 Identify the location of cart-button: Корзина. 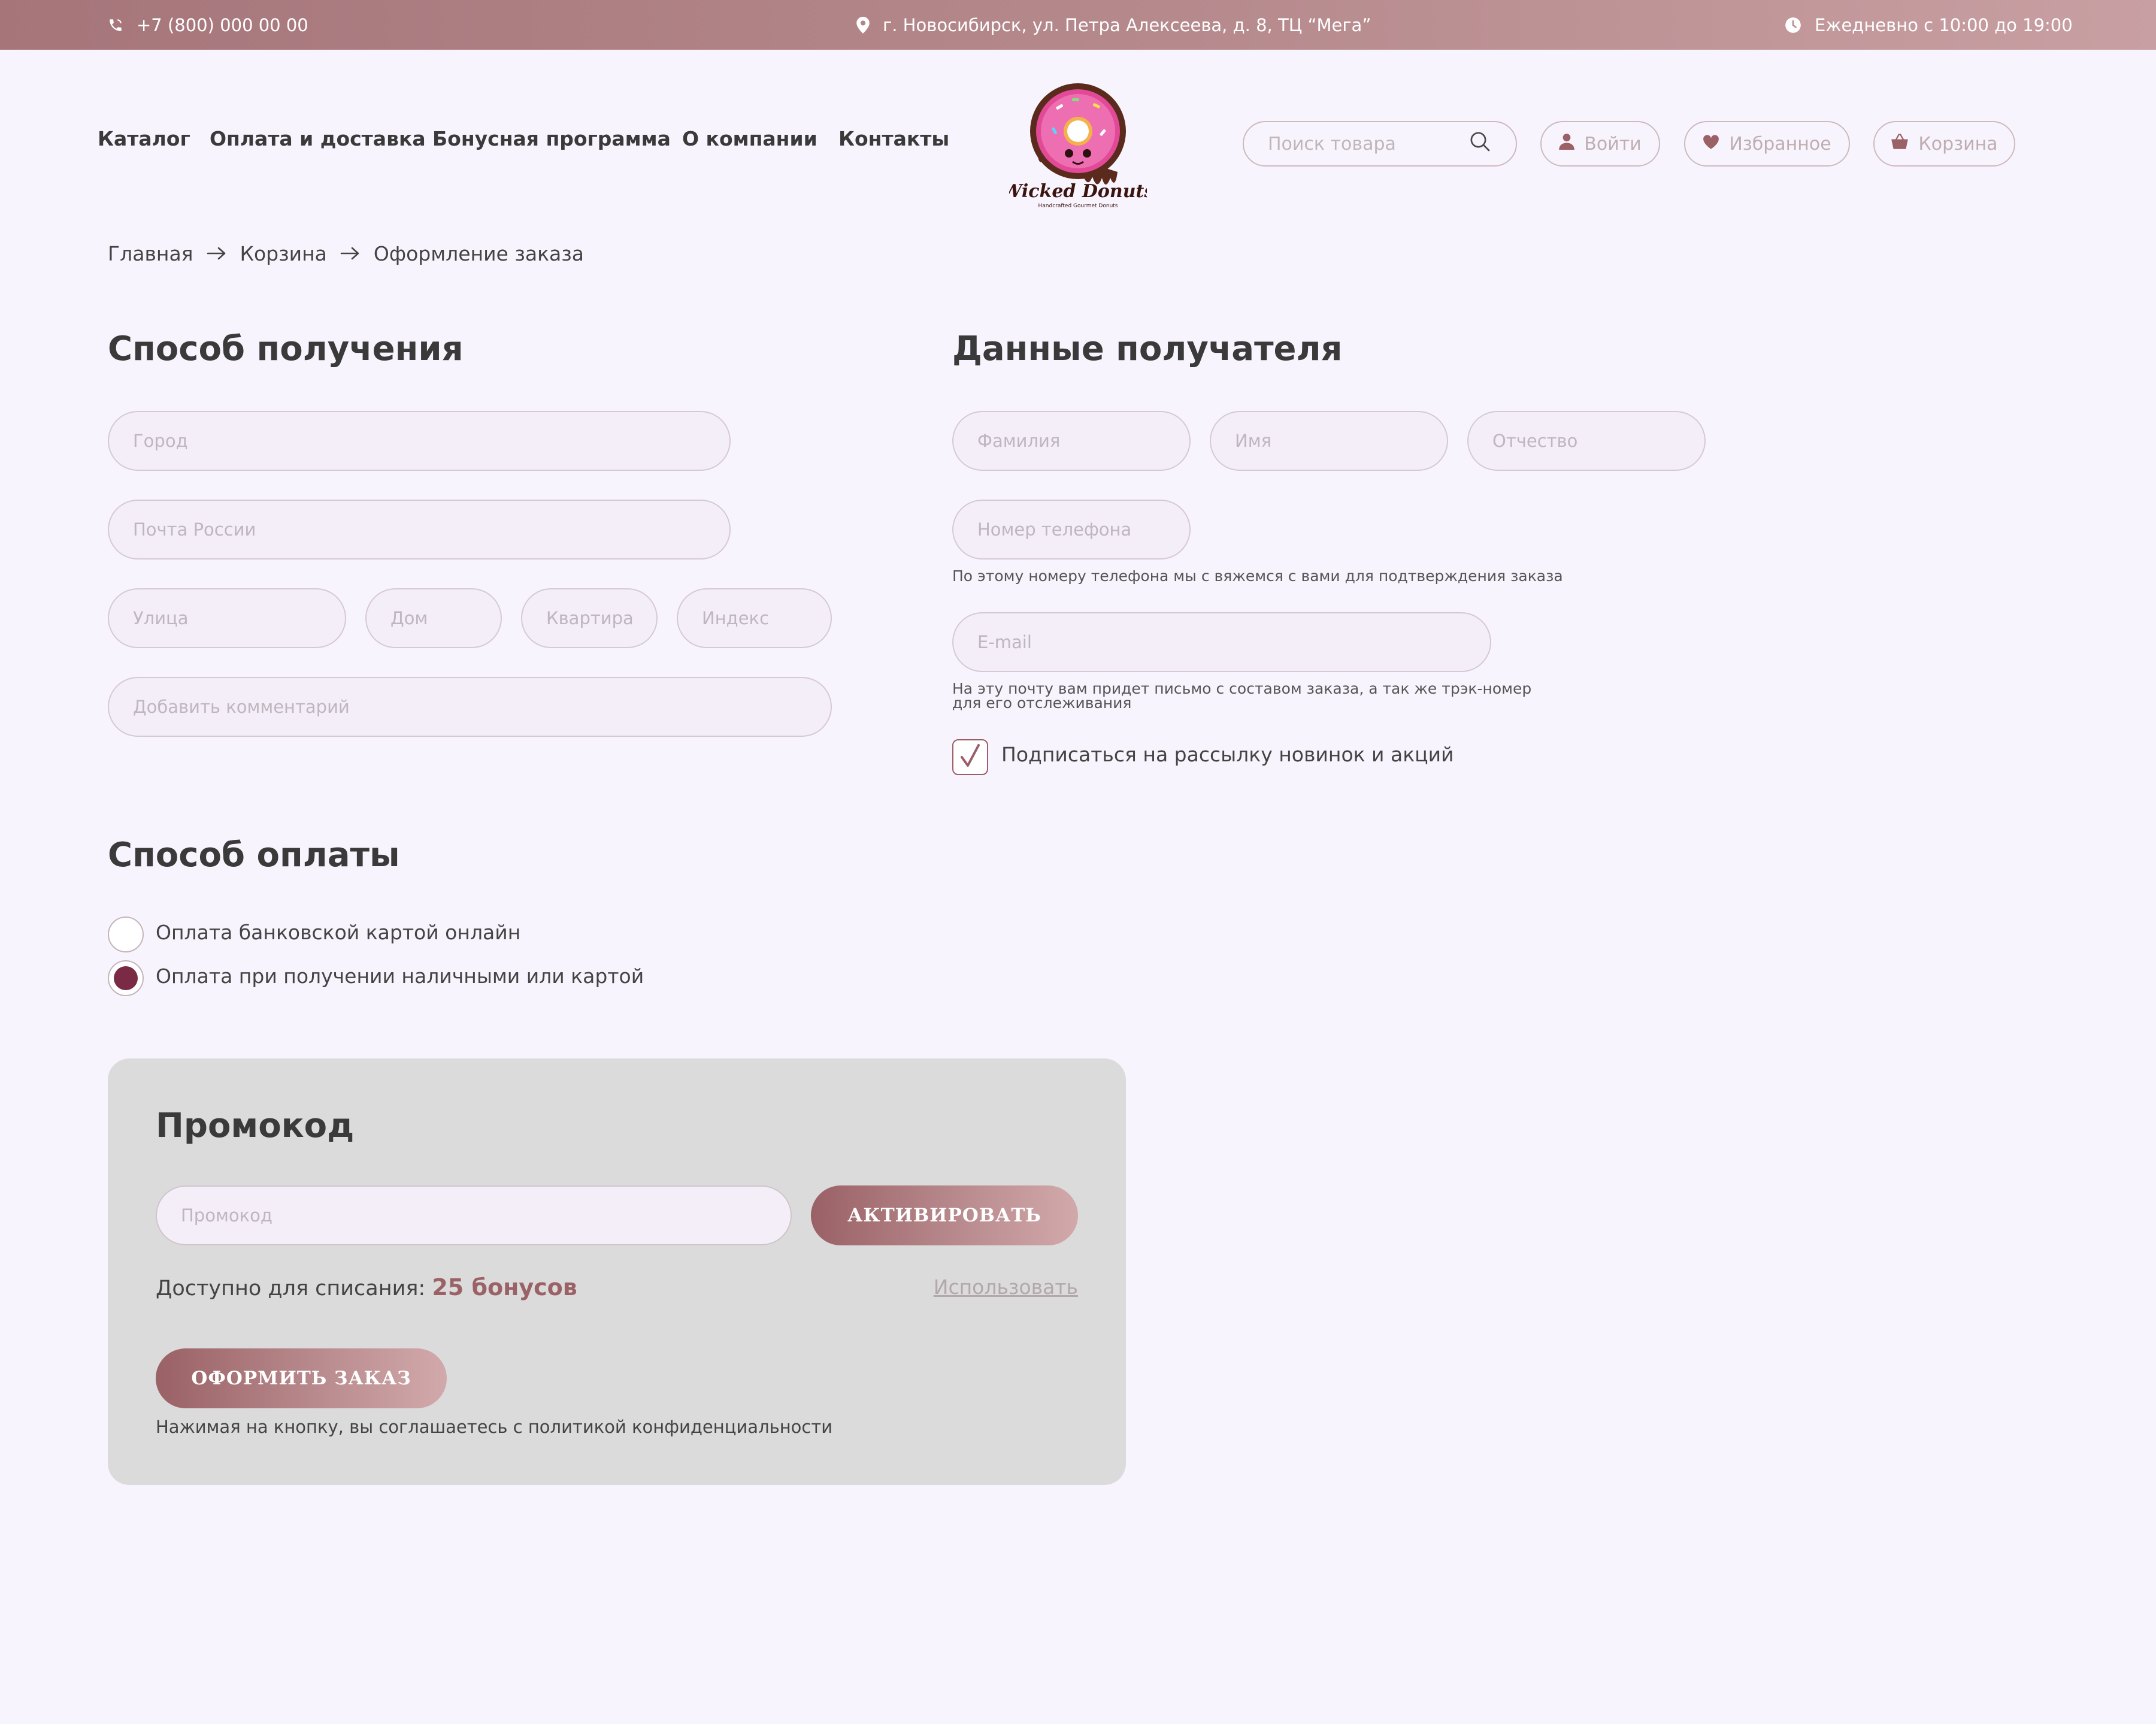
(1944, 144).